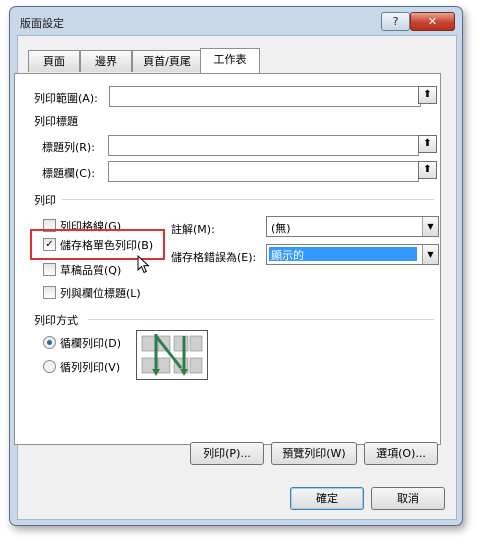  Describe the element at coordinates (236, 21) in the screenshot. I see `title-bar: 版面設定 ? ✕` at that location.